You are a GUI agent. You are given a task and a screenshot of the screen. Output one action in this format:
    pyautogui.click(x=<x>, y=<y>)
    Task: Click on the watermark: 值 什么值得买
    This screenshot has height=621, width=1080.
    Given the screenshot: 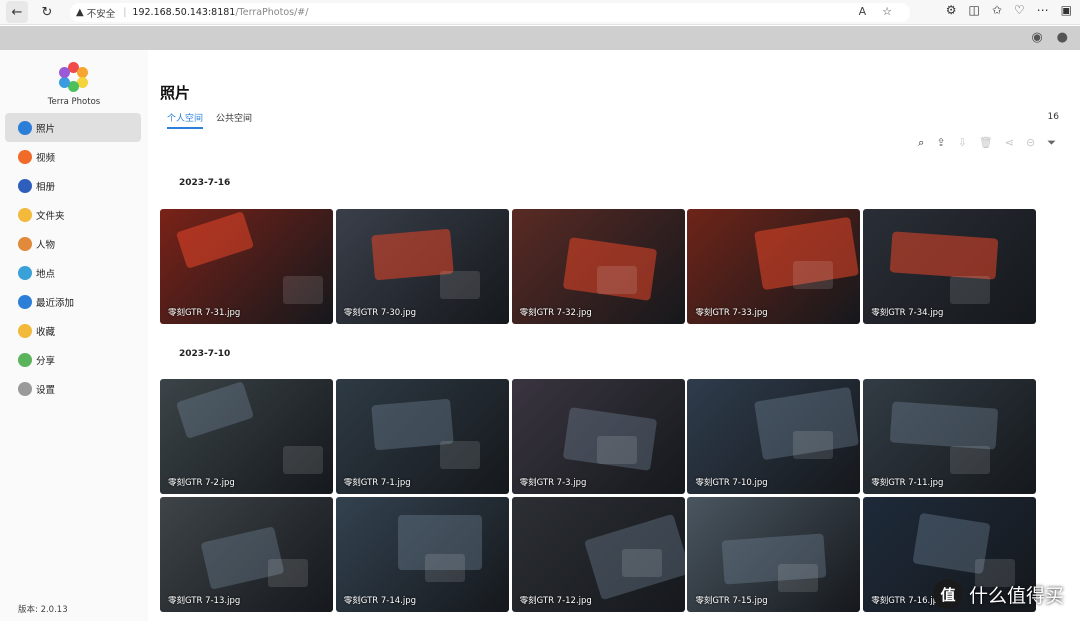 What is the action you would take?
    pyautogui.click(x=998, y=594)
    